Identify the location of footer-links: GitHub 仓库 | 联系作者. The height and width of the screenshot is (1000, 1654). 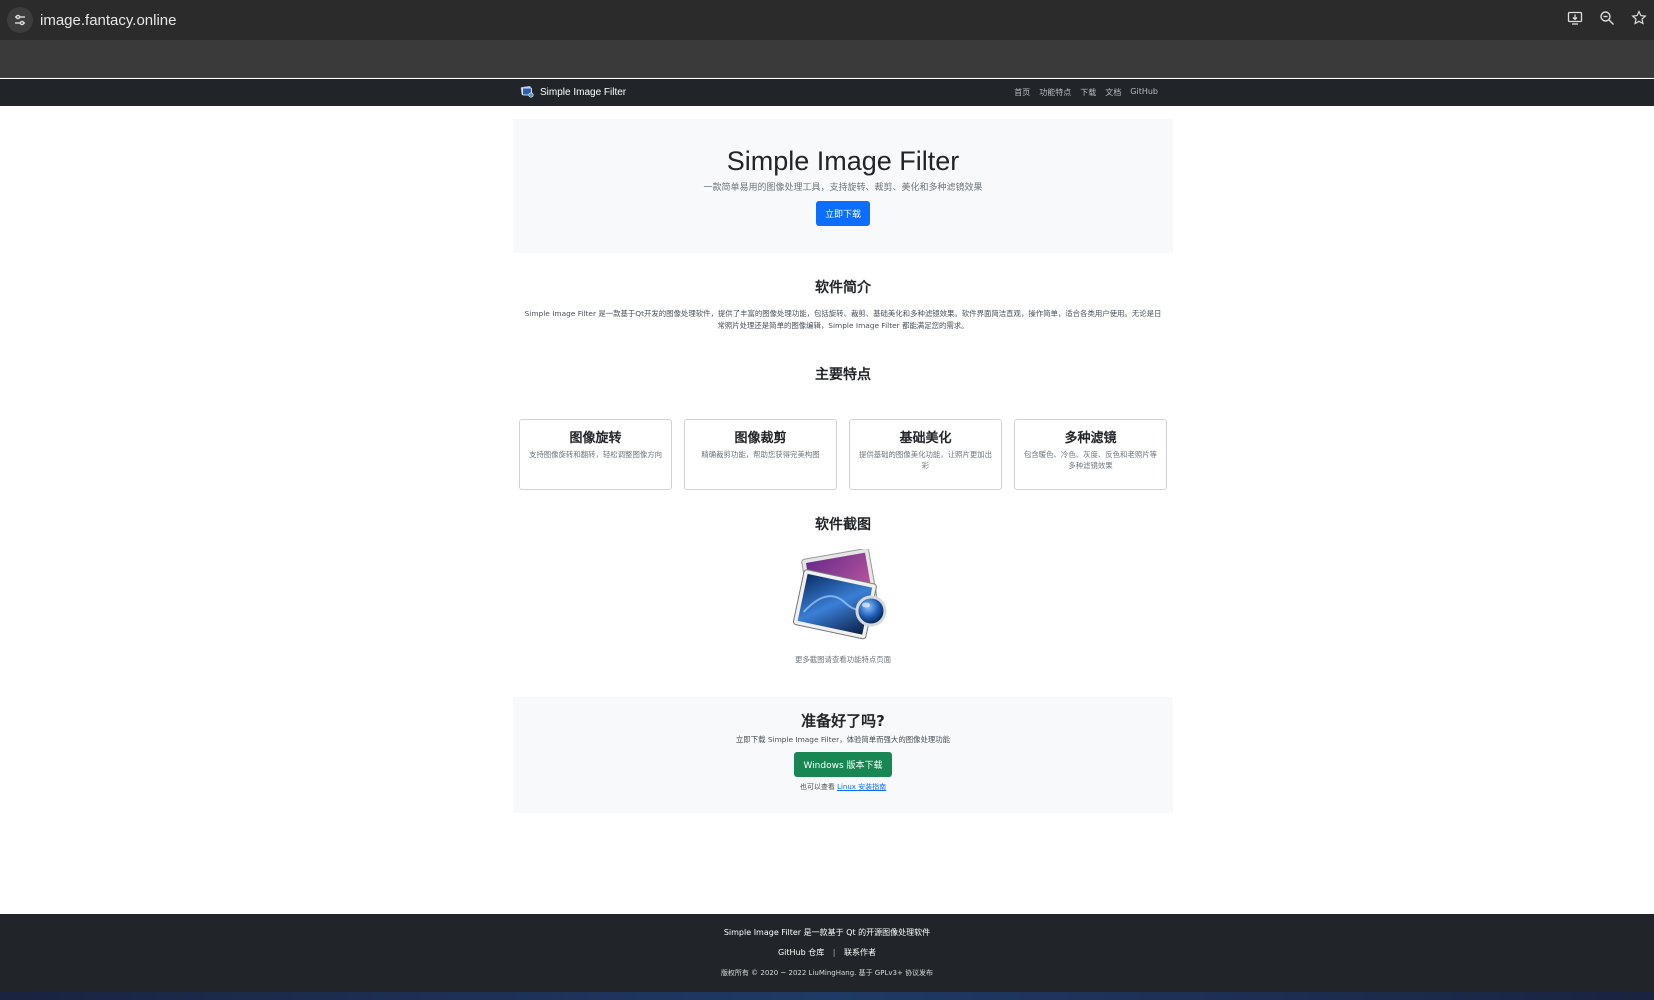
(827, 952).